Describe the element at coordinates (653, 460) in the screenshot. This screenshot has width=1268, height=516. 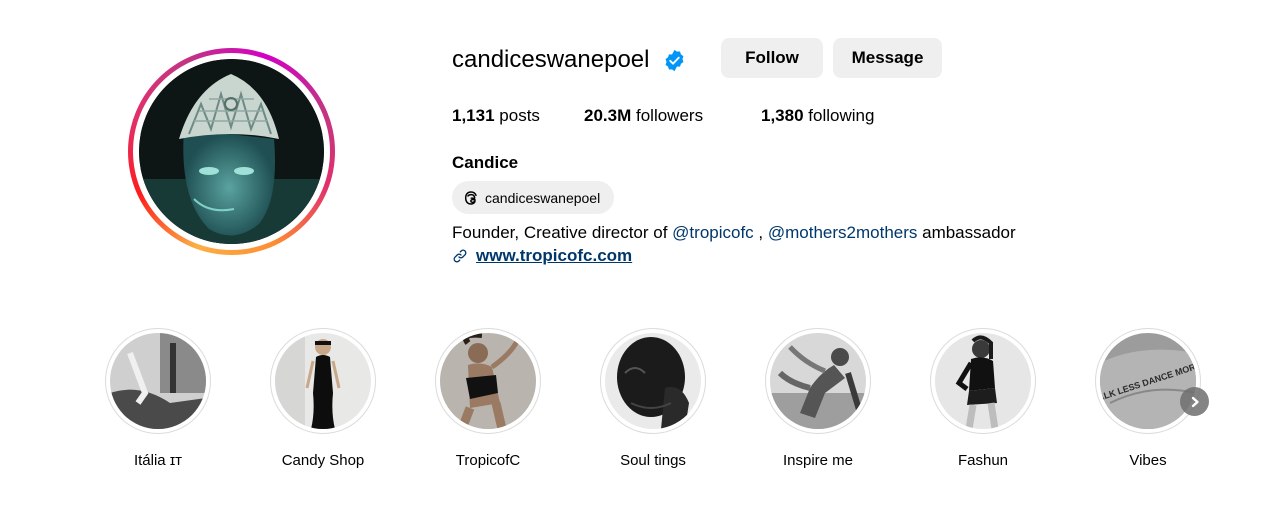
I see `highlight-label: Soul tings` at that location.